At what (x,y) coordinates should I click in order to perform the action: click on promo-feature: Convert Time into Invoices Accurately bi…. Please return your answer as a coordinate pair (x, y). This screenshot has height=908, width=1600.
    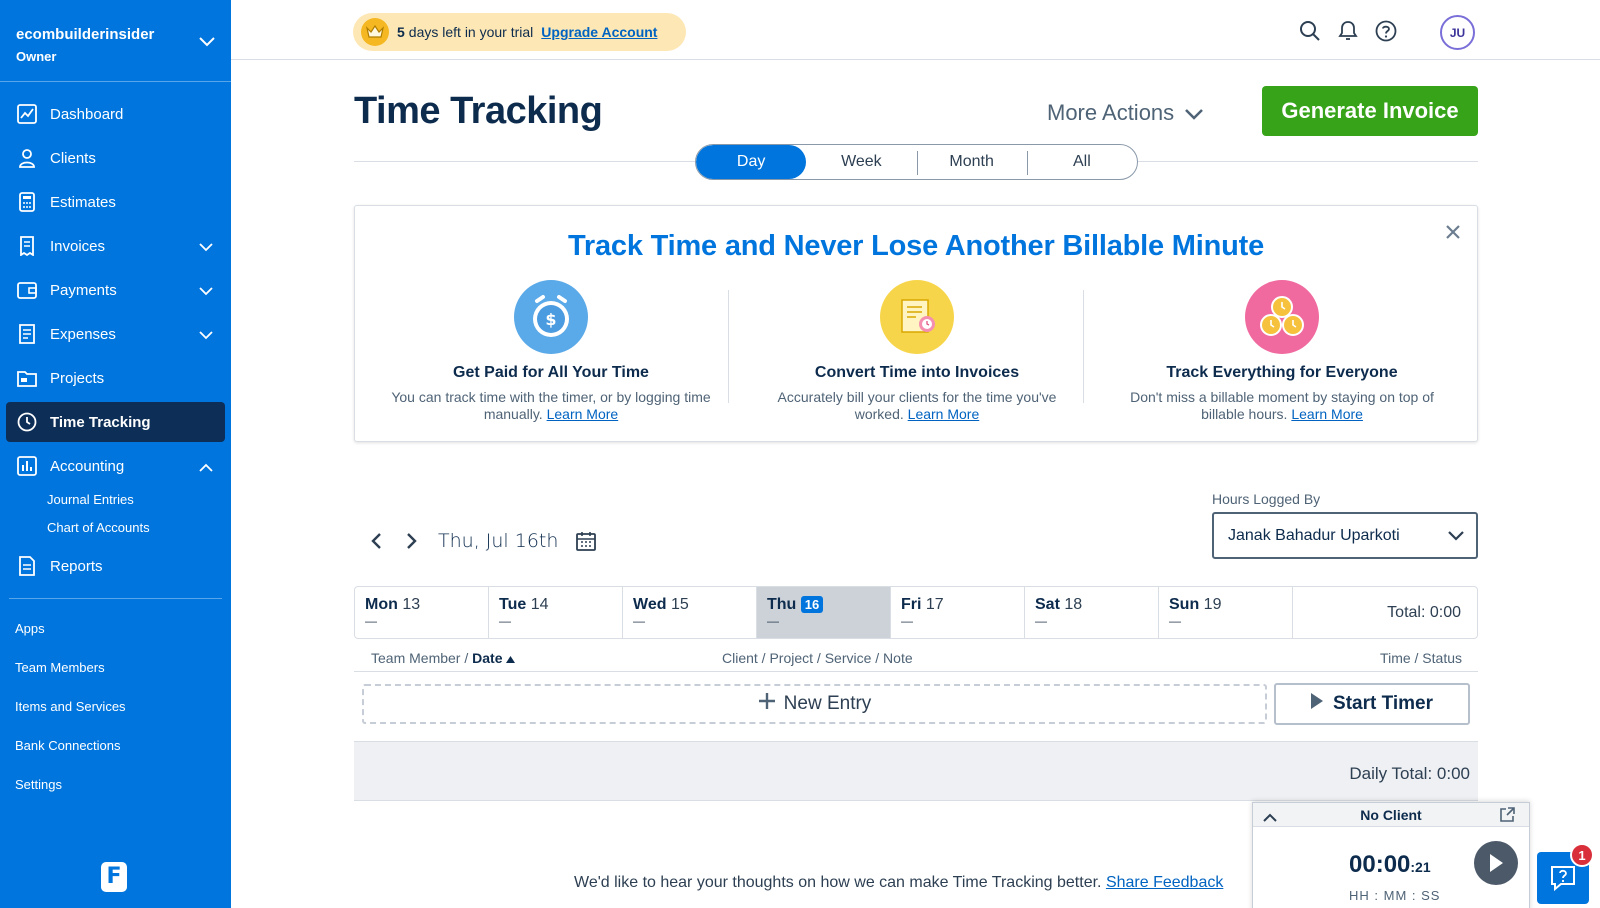
    Looking at the image, I should click on (917, 351).